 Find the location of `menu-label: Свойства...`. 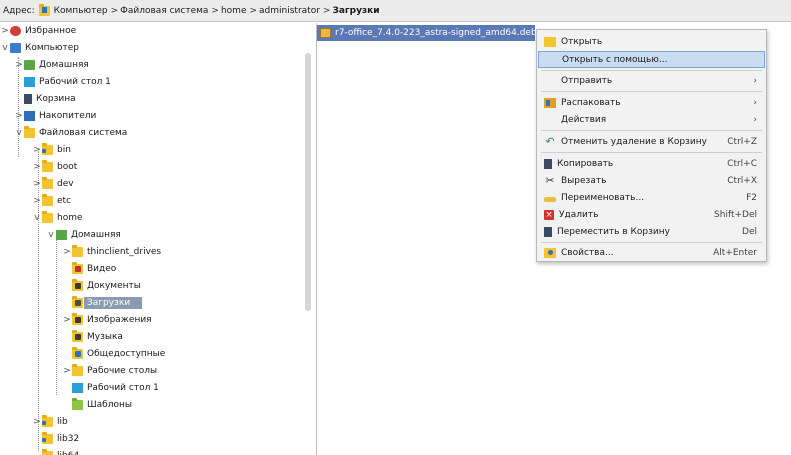

menu-label: Свойства... is located at coordinates (587, 252).